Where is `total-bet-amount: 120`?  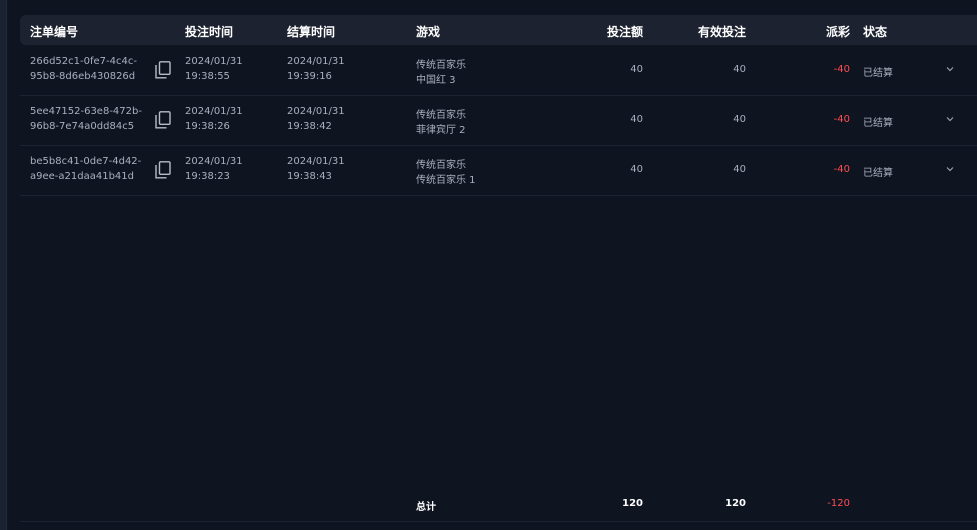 total-bet-amount: 120 is located at coordinates (632, 503).